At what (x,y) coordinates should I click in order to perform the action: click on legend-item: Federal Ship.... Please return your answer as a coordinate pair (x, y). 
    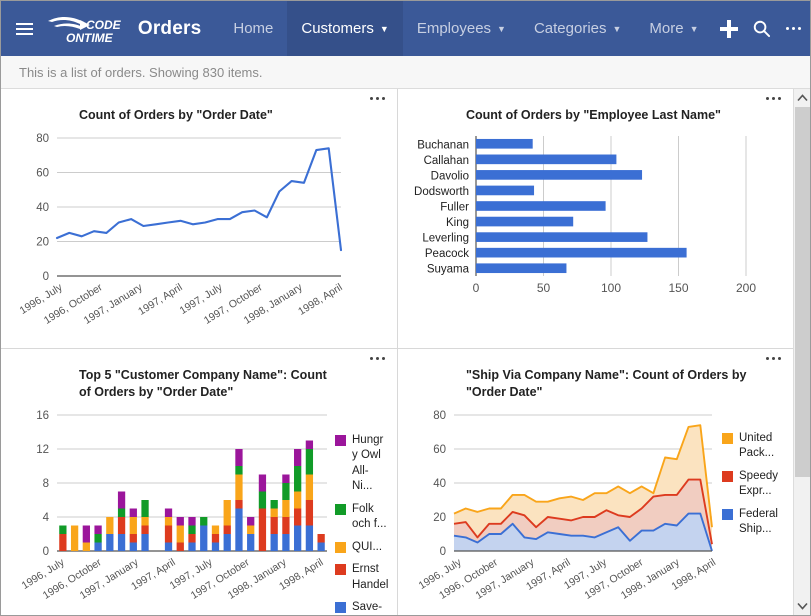
    Looking at the image, I should click on (753, 522).